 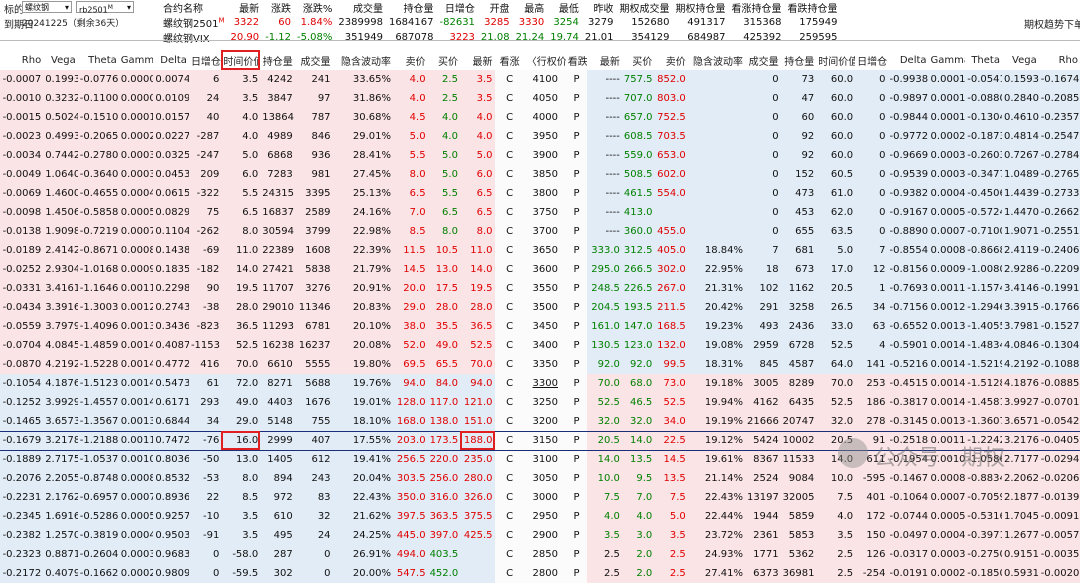 What do you see at coordinates (716, 478) in the screenshot?
I see `put-cell: 21.14%` at bounding box center [716, 478].